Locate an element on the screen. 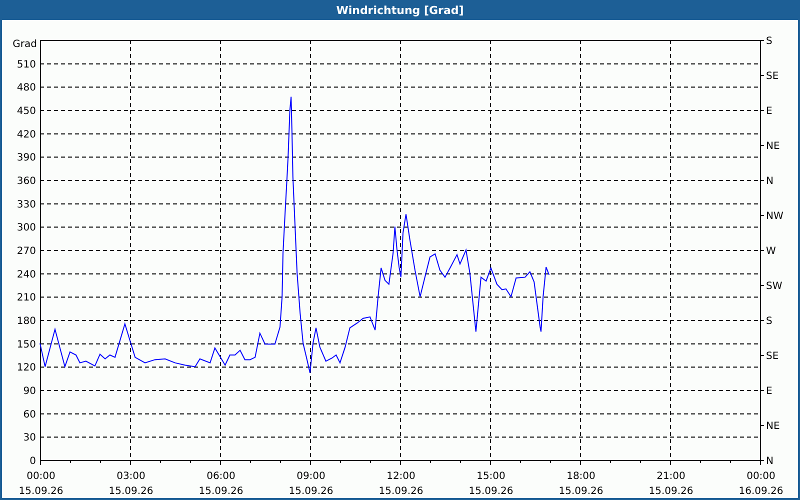 The height and width of the screenshot is (500, 800). y-tick-label: 480 is located at coordinates (26, 88).